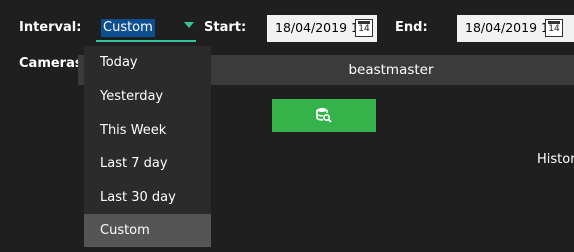 The image size is (574, 252). I want to click on search-button, so click(324, 115).